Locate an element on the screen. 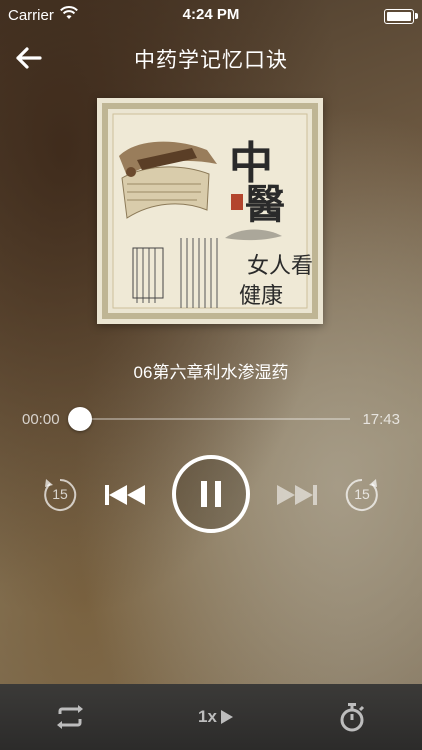 The height and width of the screenshot is (750, 422). repeat-icon is located at coordinates (70, 717).